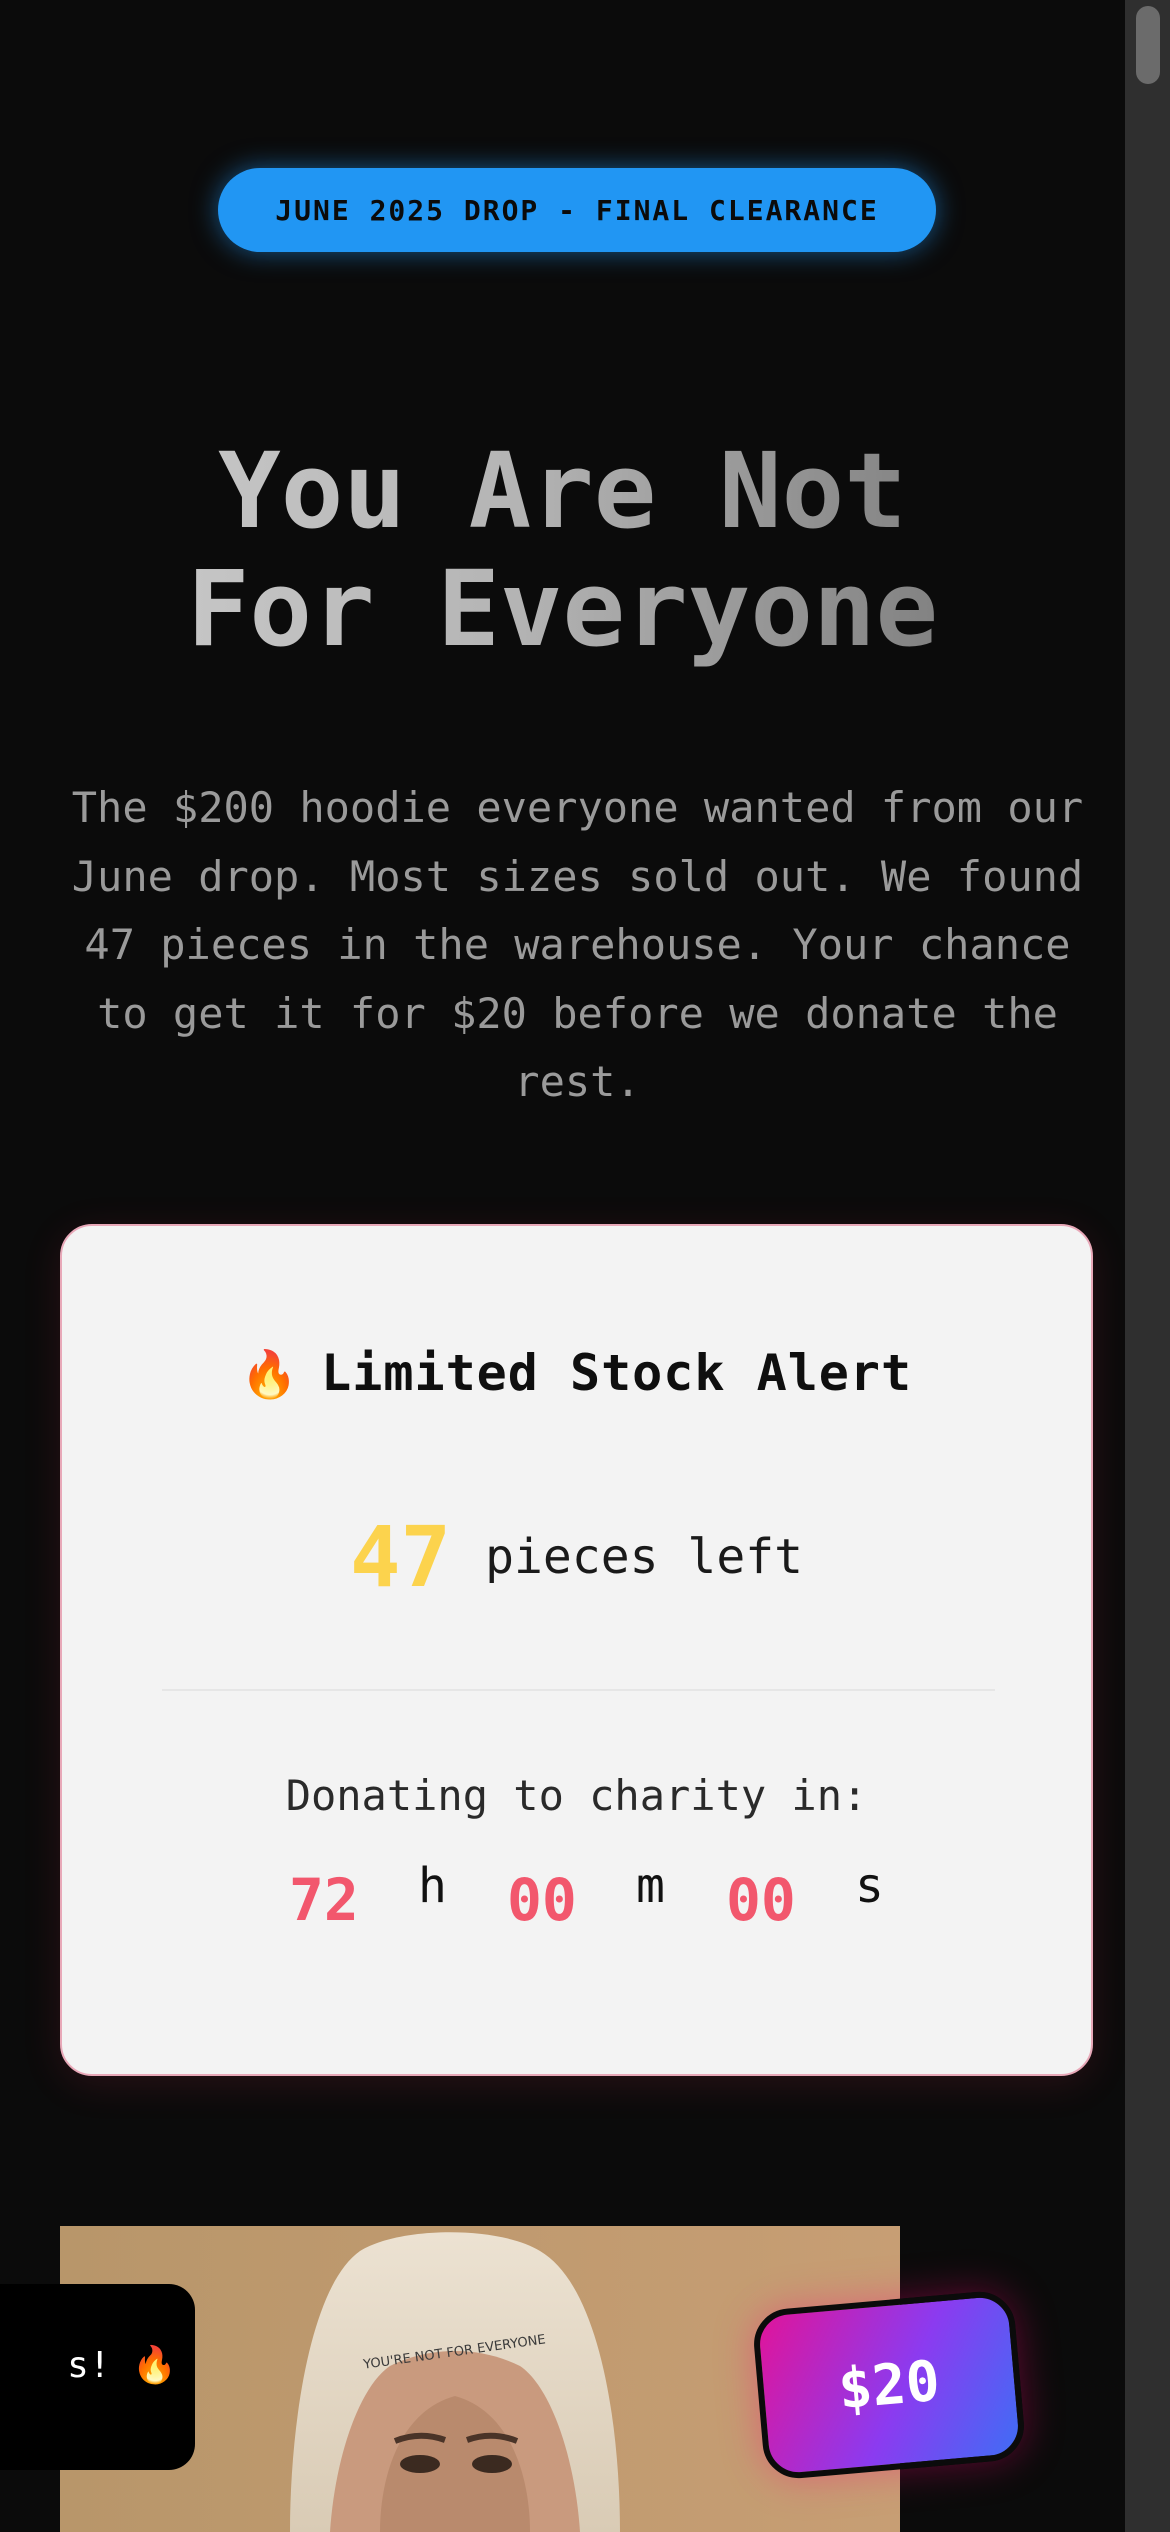  What do you see at coordinates (1147, 1266) in the screenshot?
I see `scrollbar` at bounding box center [1147, 1266].